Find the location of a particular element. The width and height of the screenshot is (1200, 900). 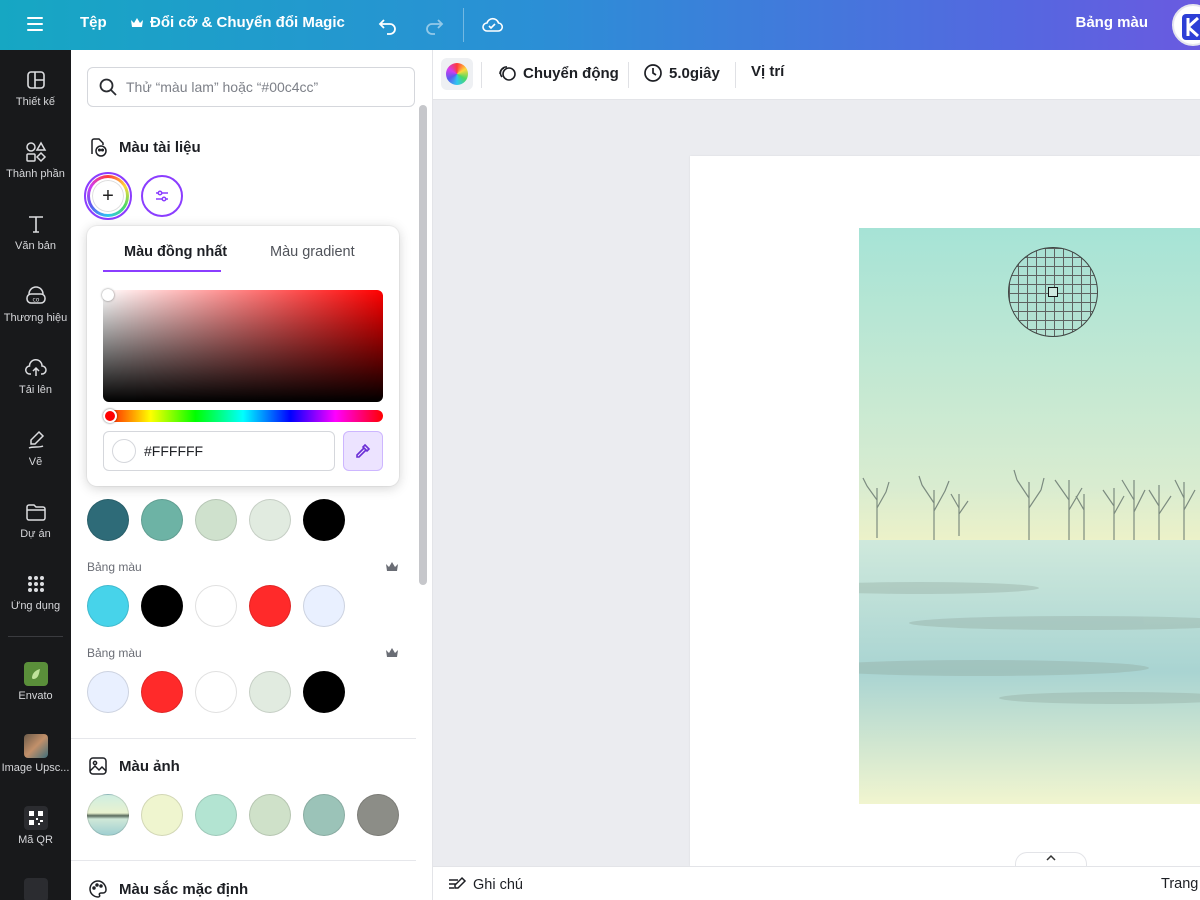

animate-button: Chuyển động is located at coordinates (558, 73).